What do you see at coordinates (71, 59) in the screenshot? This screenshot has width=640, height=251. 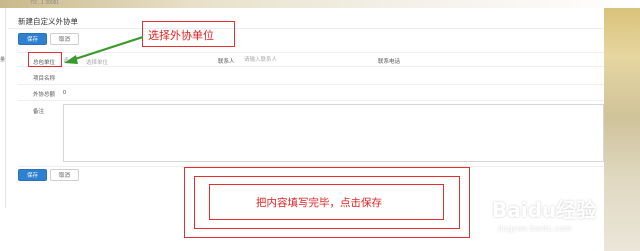 I see `arrow-head` at bounding box center [71, 59].